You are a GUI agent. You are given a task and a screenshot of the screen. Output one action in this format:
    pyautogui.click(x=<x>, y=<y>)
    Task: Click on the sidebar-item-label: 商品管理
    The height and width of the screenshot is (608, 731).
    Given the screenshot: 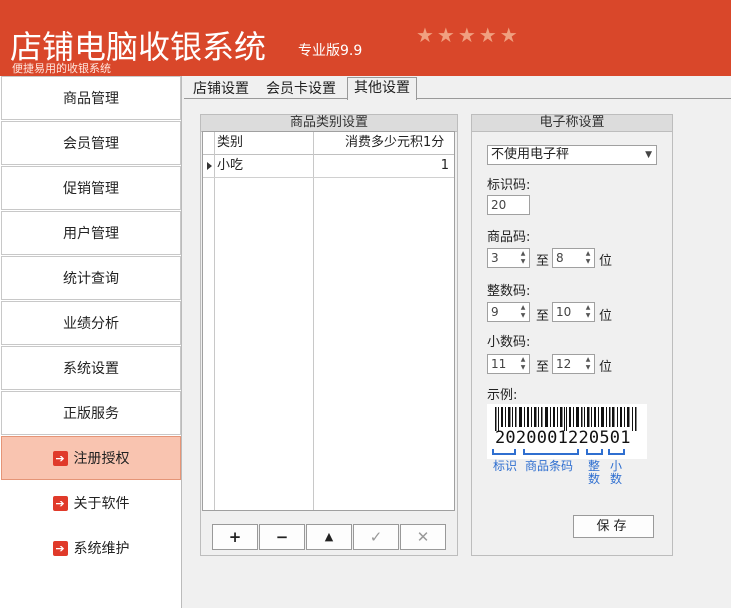 What is the action you would take?
    pyautogui.click(x=91, y=99)
    